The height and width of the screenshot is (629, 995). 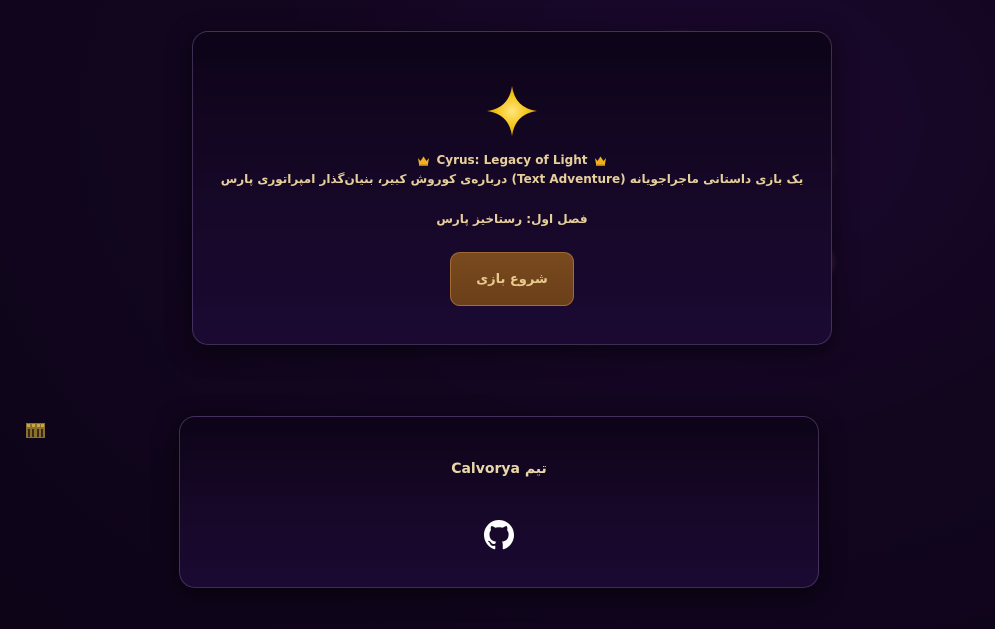 What do you see at coordinates (512, 279) in the screenshot?
I see `start-game-button: شروع بازی` at bounding box center [512, 279].